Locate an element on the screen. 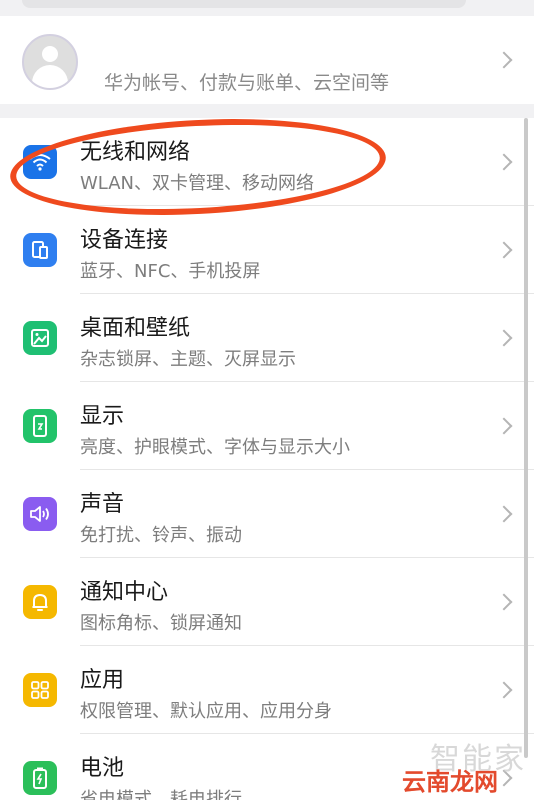 This screenshot has width=534, height=800. settings-item-apps: 应用 权限管理、默认应用、应用分身 is located at coordinates (267, 690).